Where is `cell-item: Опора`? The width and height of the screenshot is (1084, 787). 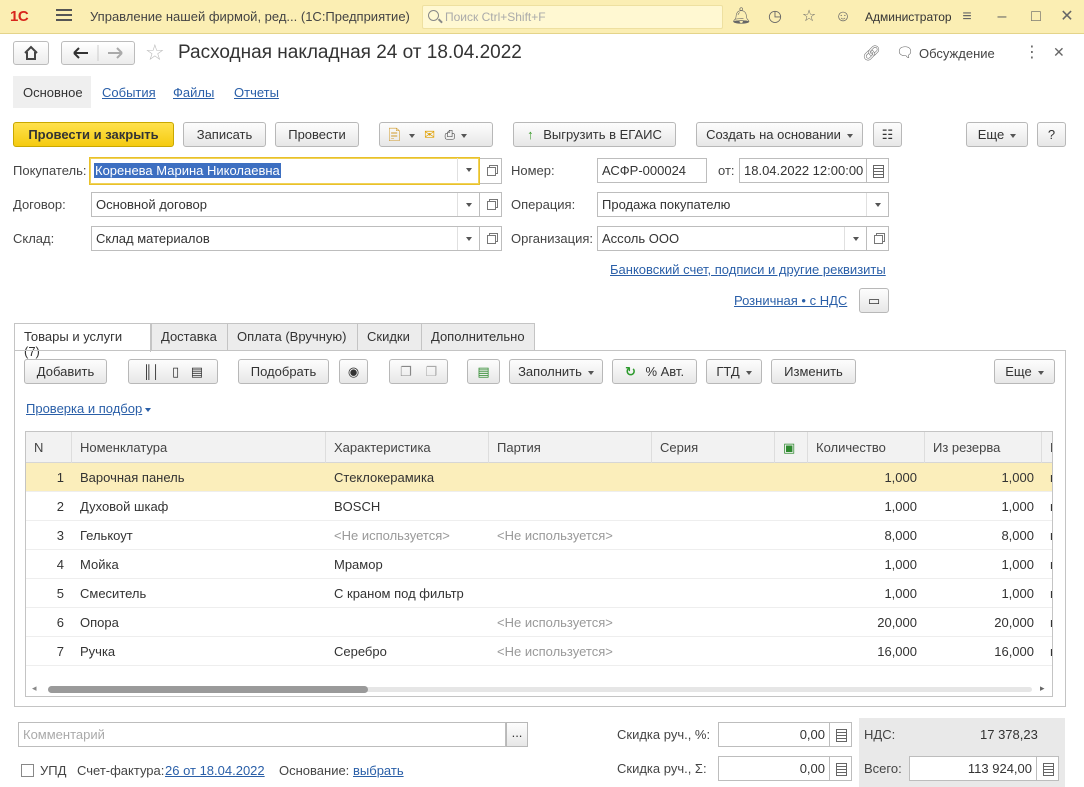
cell-item: Опора is located at coordinates (199, 622).